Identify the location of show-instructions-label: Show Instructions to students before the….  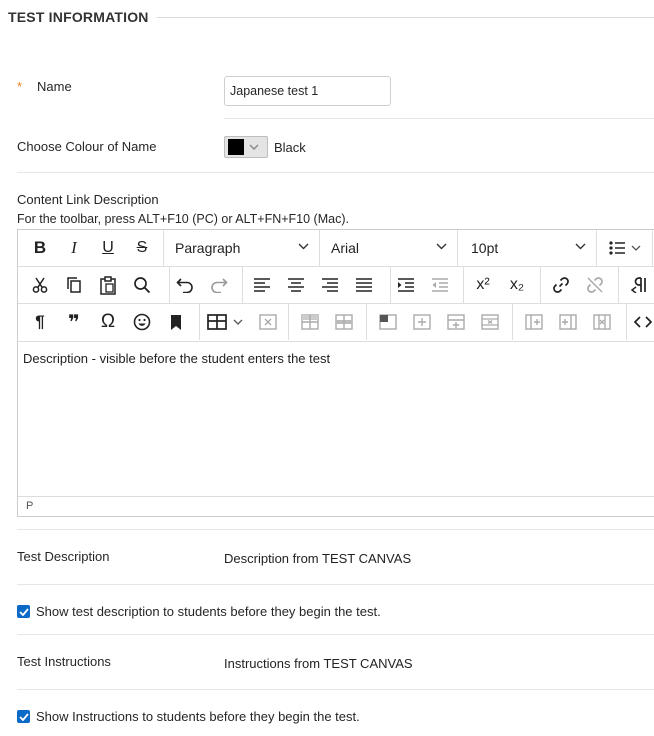
(198, 716).